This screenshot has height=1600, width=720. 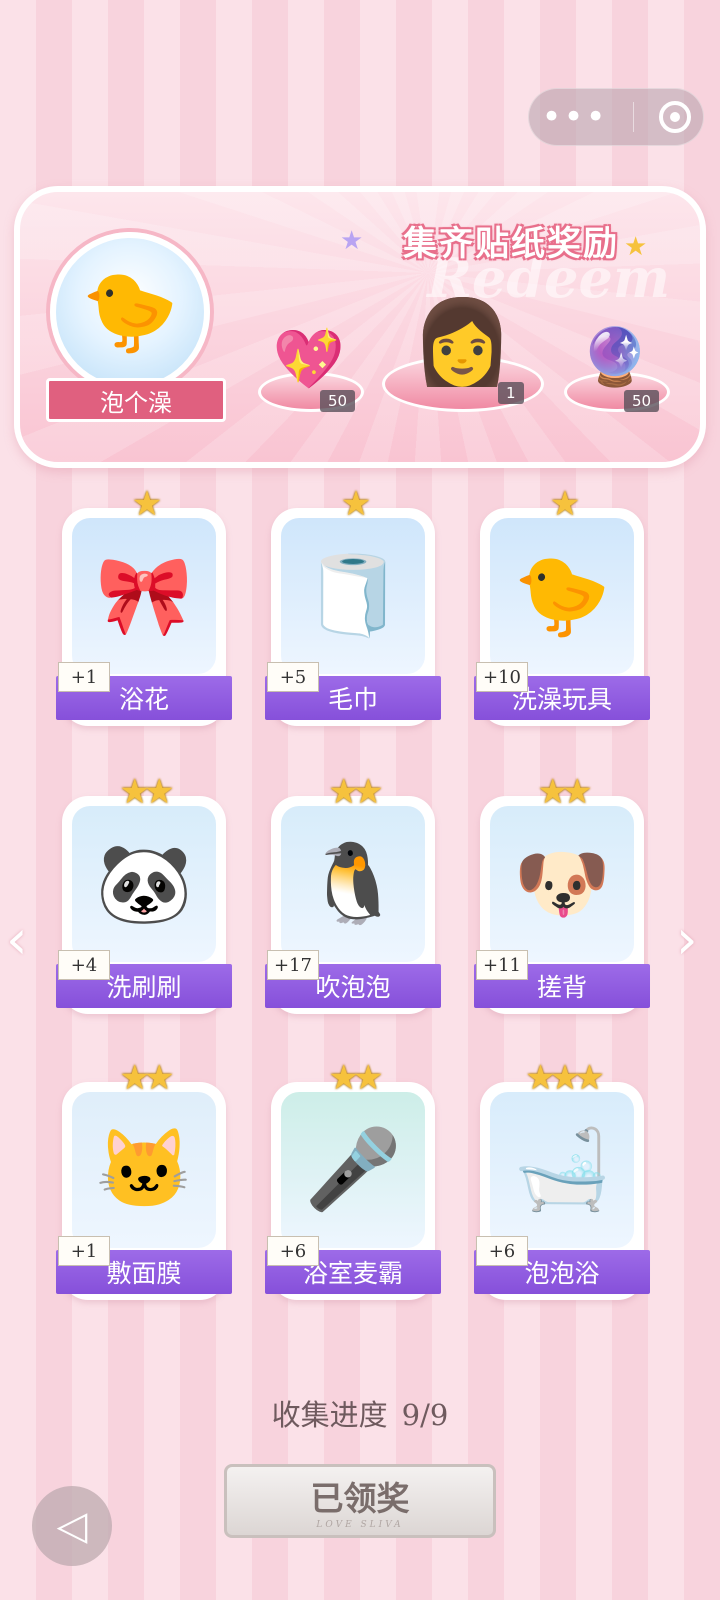 I want to click on card-label: 泡泡浴, so click(x=562, y=1273).